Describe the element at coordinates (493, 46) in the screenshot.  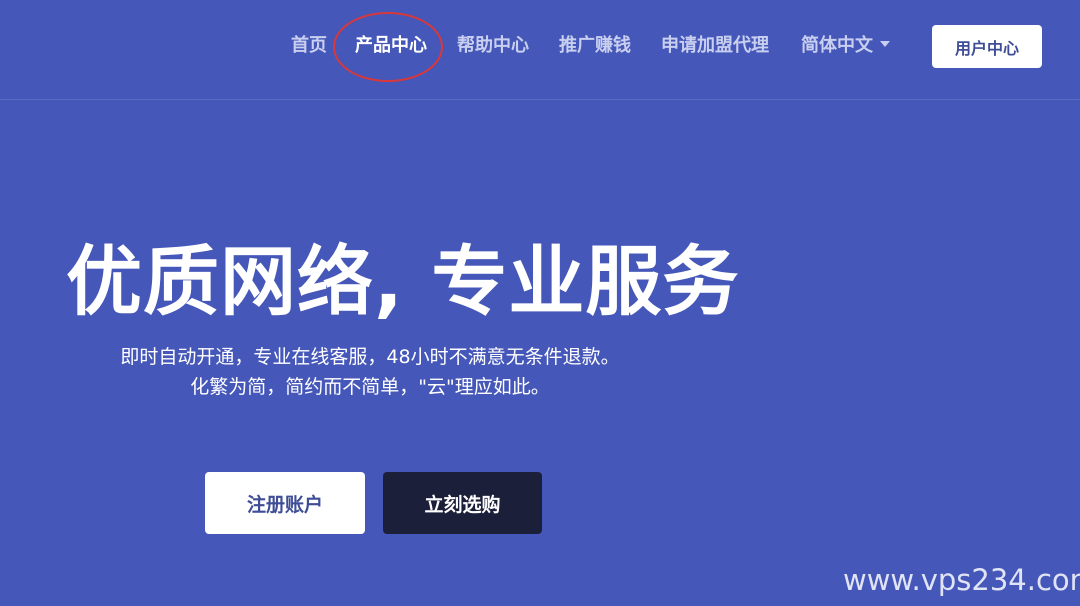
I see `nav-item-help: 帮助中心` at that location.